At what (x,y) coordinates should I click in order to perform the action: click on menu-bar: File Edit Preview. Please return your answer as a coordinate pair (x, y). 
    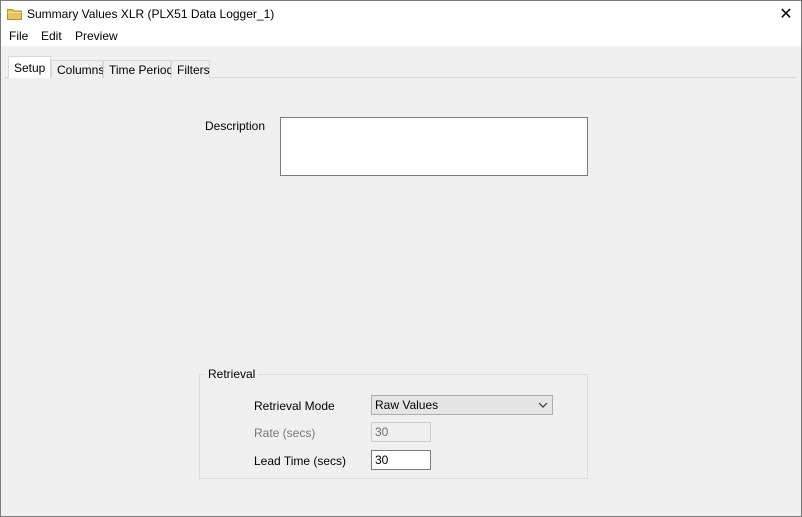
    Looking at the image, I should click on (401, 36).